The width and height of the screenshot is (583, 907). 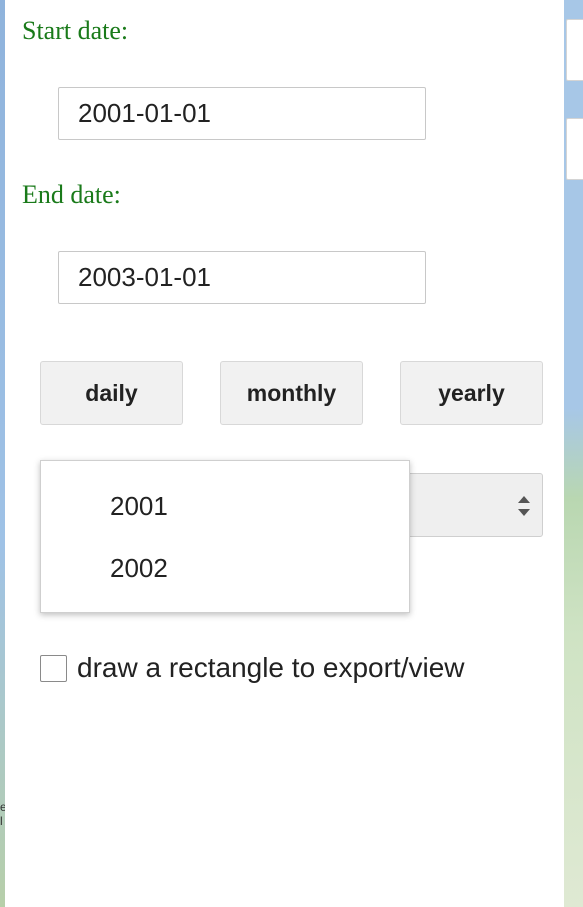 I want to click on map-control-second, so click(x=574, y=149).